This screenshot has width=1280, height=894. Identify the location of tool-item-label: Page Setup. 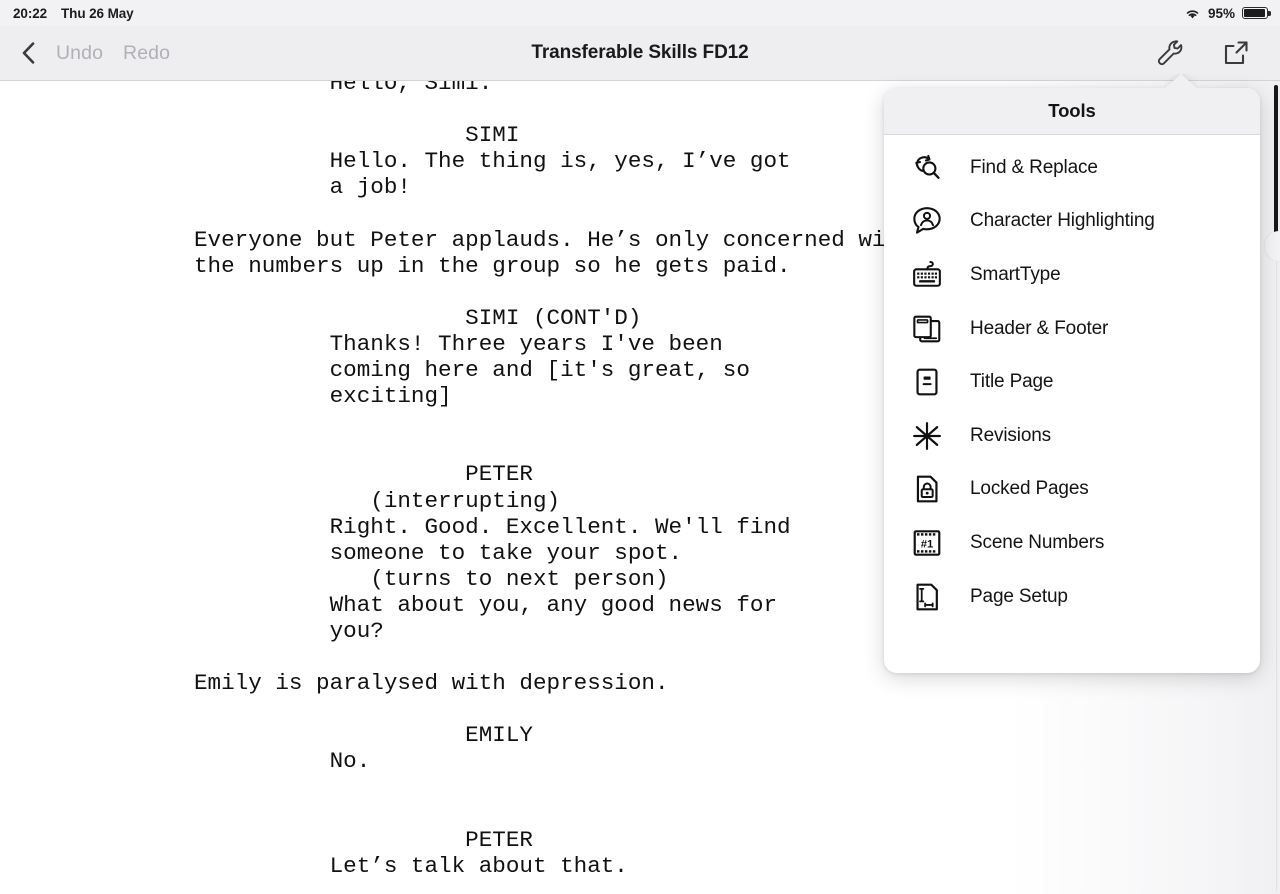
(1019, 596).